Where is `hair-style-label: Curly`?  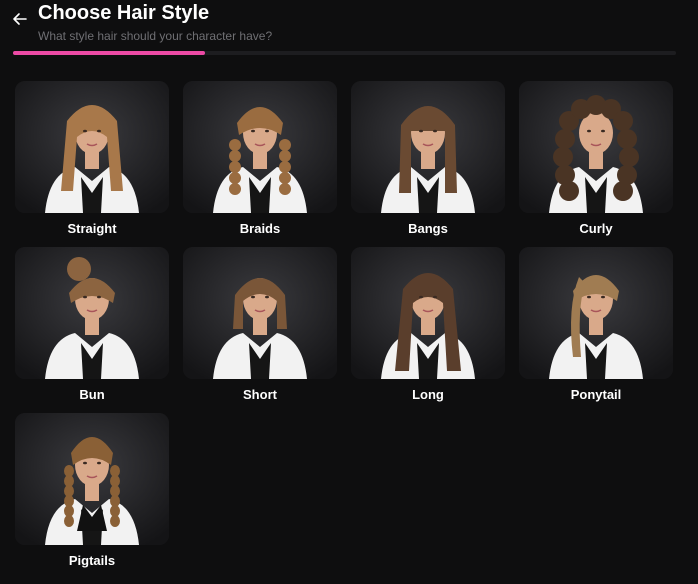
hair-style-label: Curly is located at coordinates (596, 228).